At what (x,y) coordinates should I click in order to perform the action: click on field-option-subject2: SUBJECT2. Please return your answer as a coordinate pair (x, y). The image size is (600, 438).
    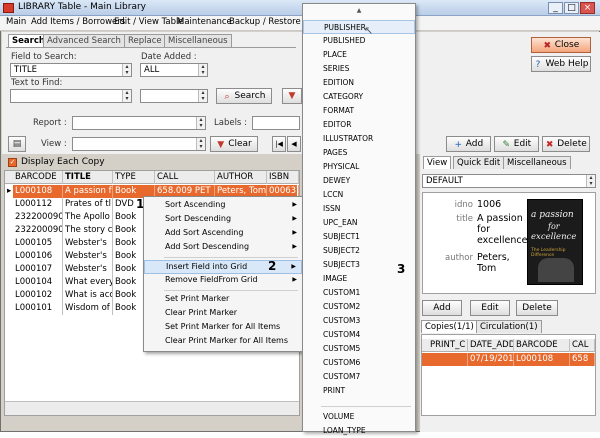
    Looking at the image, I should click on (359, 251).